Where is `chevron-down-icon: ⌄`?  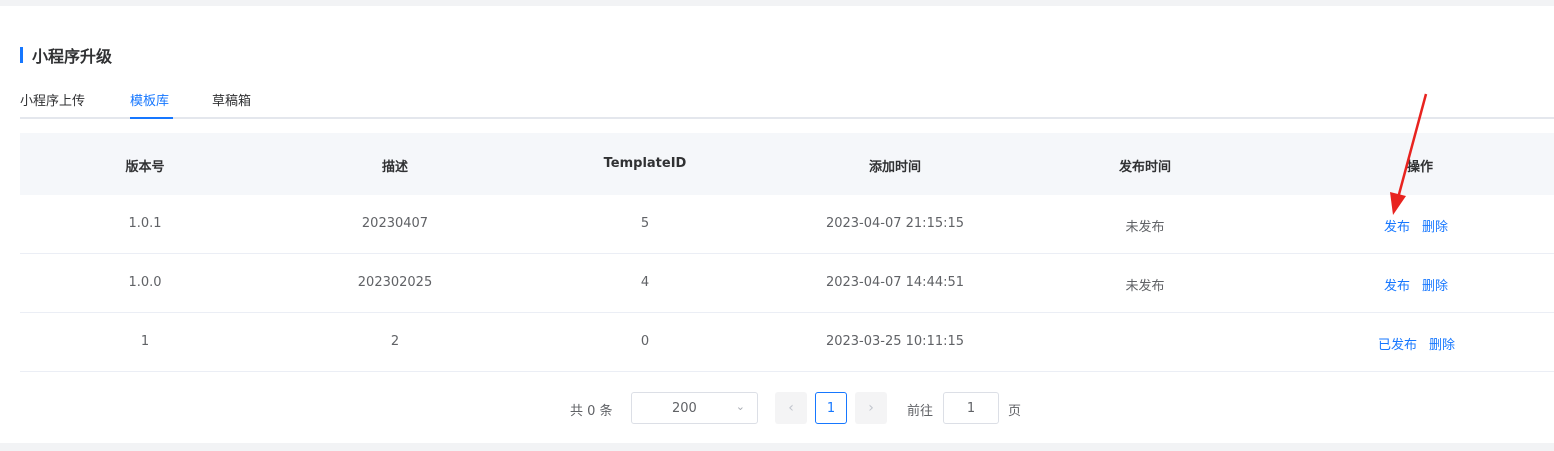 chevron-down-icon: ⌄ is located at coordinates (740, 406).